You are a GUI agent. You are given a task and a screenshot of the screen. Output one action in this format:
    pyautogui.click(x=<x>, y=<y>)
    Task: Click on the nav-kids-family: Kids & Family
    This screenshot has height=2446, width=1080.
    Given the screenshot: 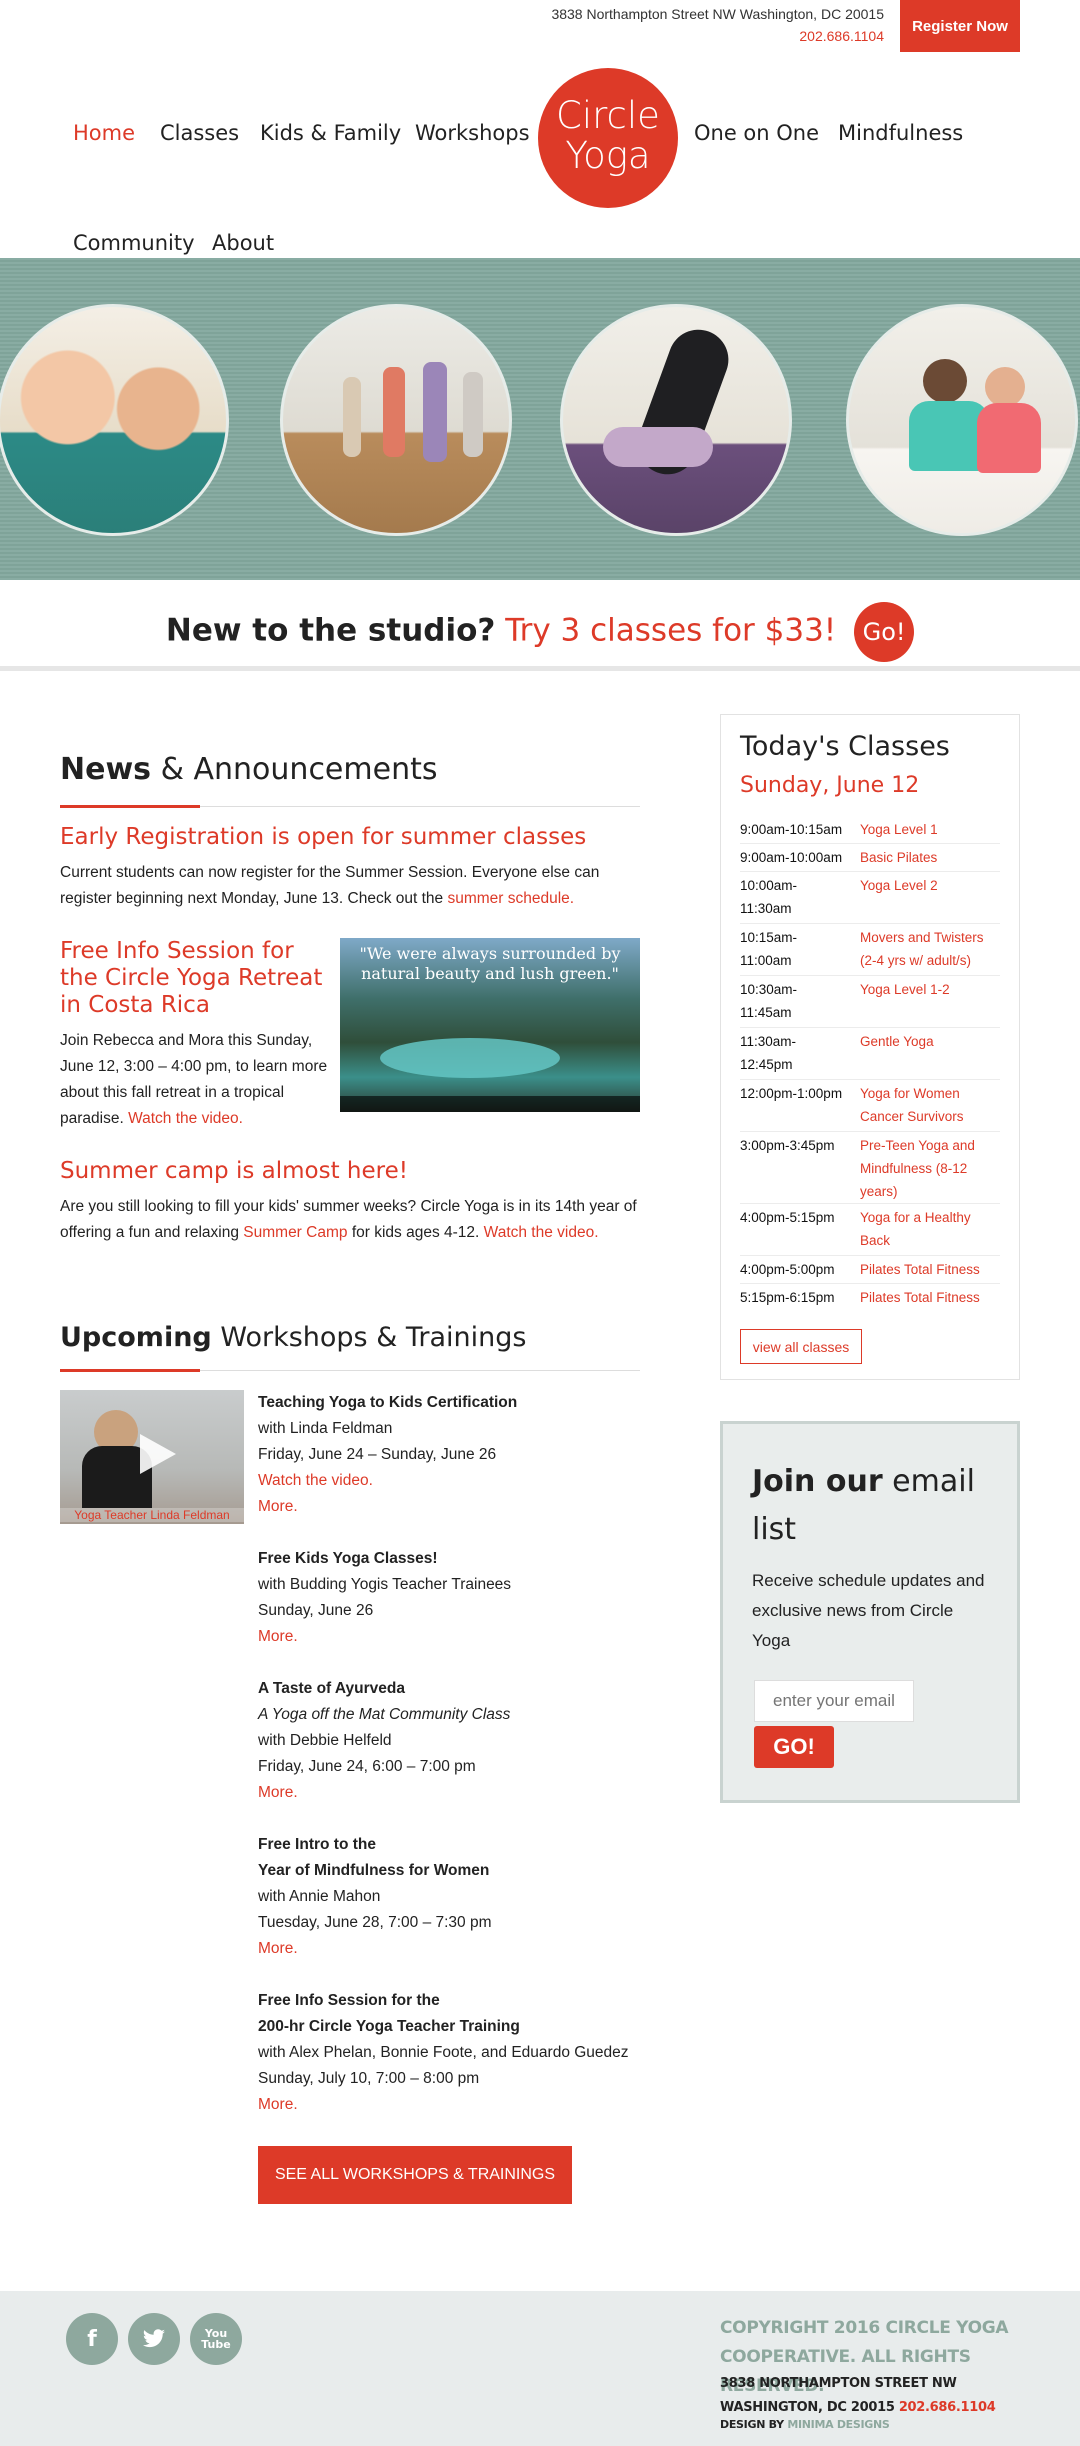 What is the action you would take?
    pyautogui.click(x=330, y=133)
    